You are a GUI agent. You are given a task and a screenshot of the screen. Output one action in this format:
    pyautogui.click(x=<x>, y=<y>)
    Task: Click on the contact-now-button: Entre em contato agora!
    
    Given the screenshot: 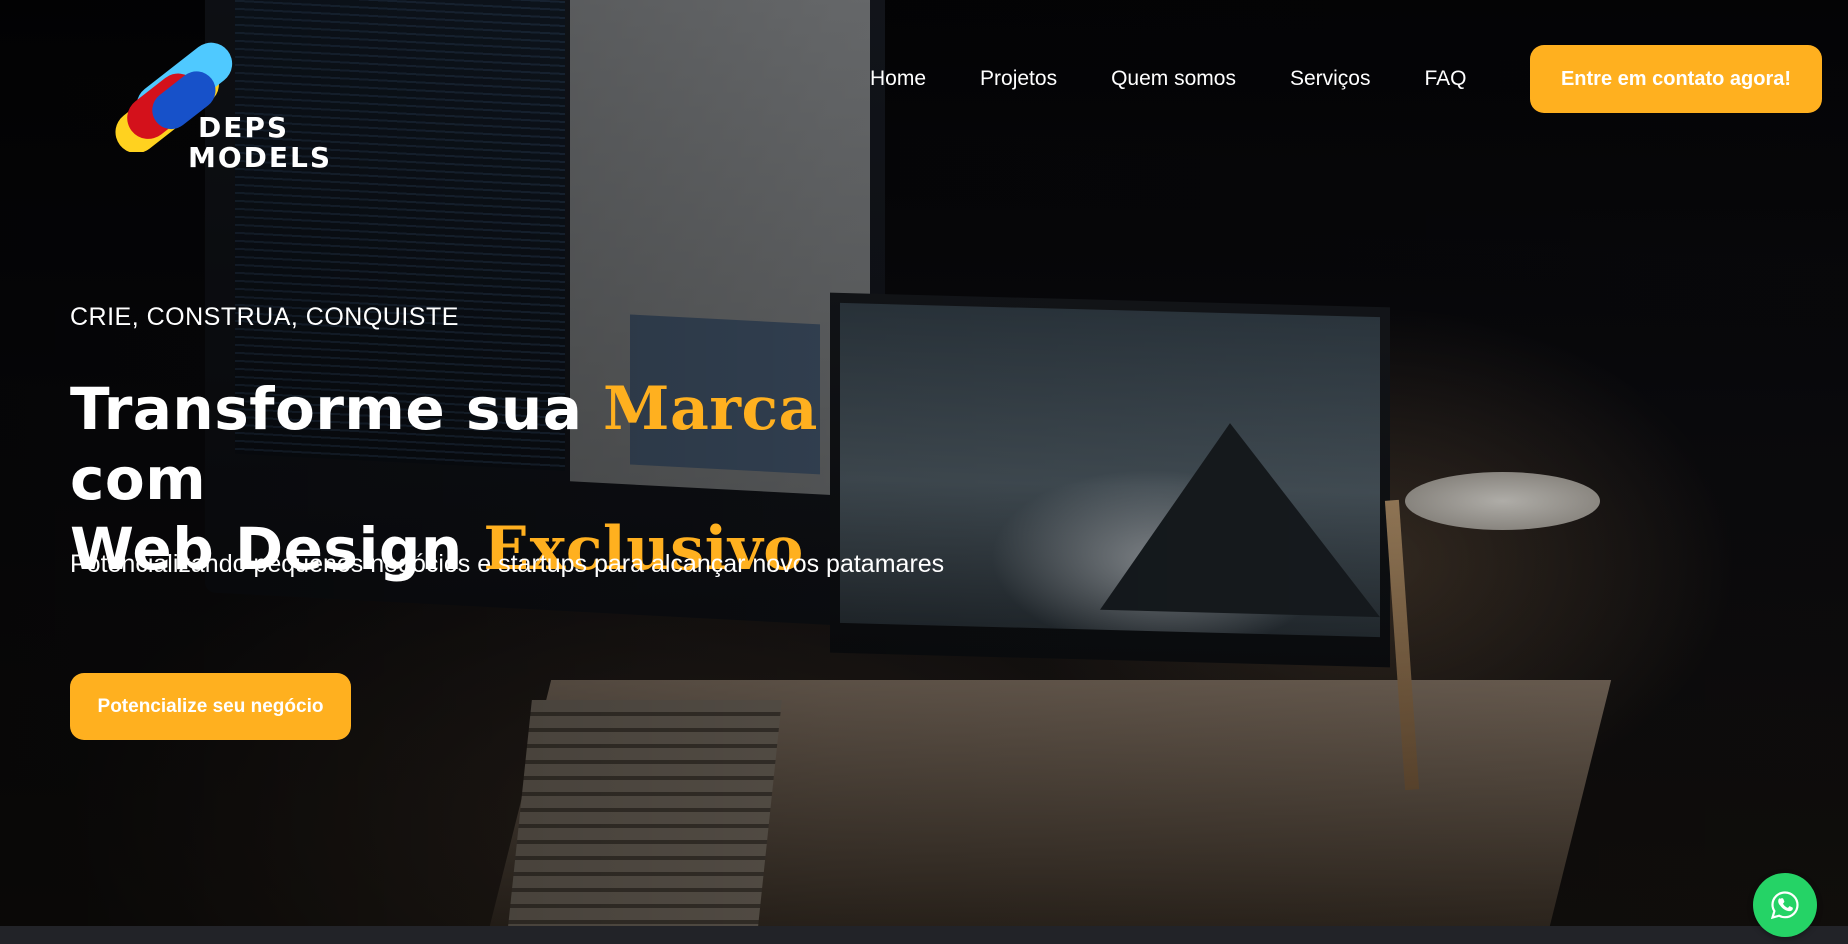 What is the action you would take?
    pyautogui.click(x=1676, y=79)
    